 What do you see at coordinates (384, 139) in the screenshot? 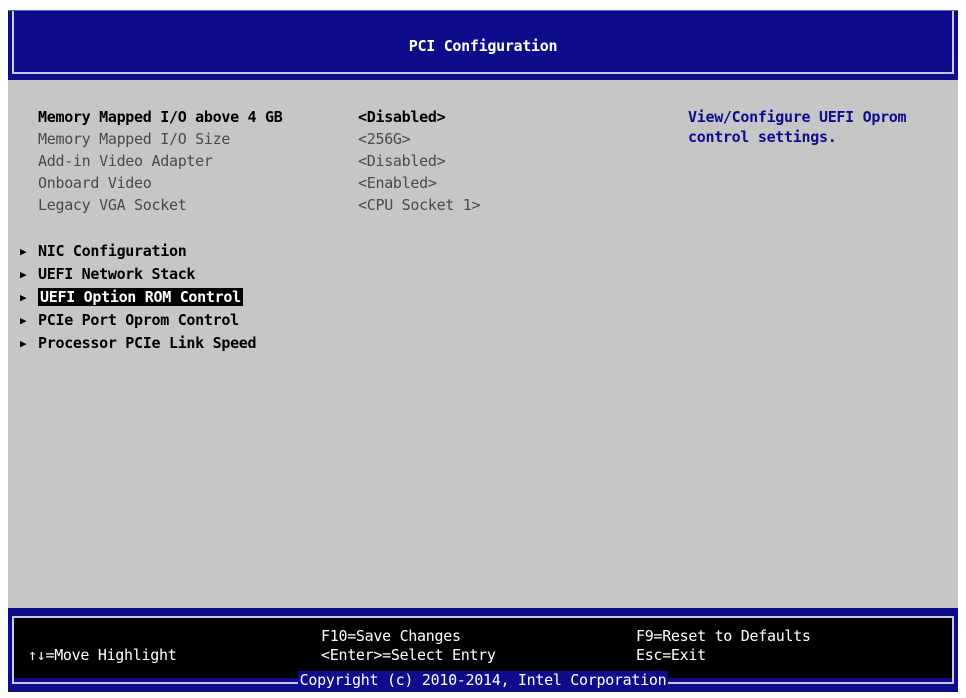
I see `setting-value-mmio-size: <256G>` at bounding box center [384, 139].